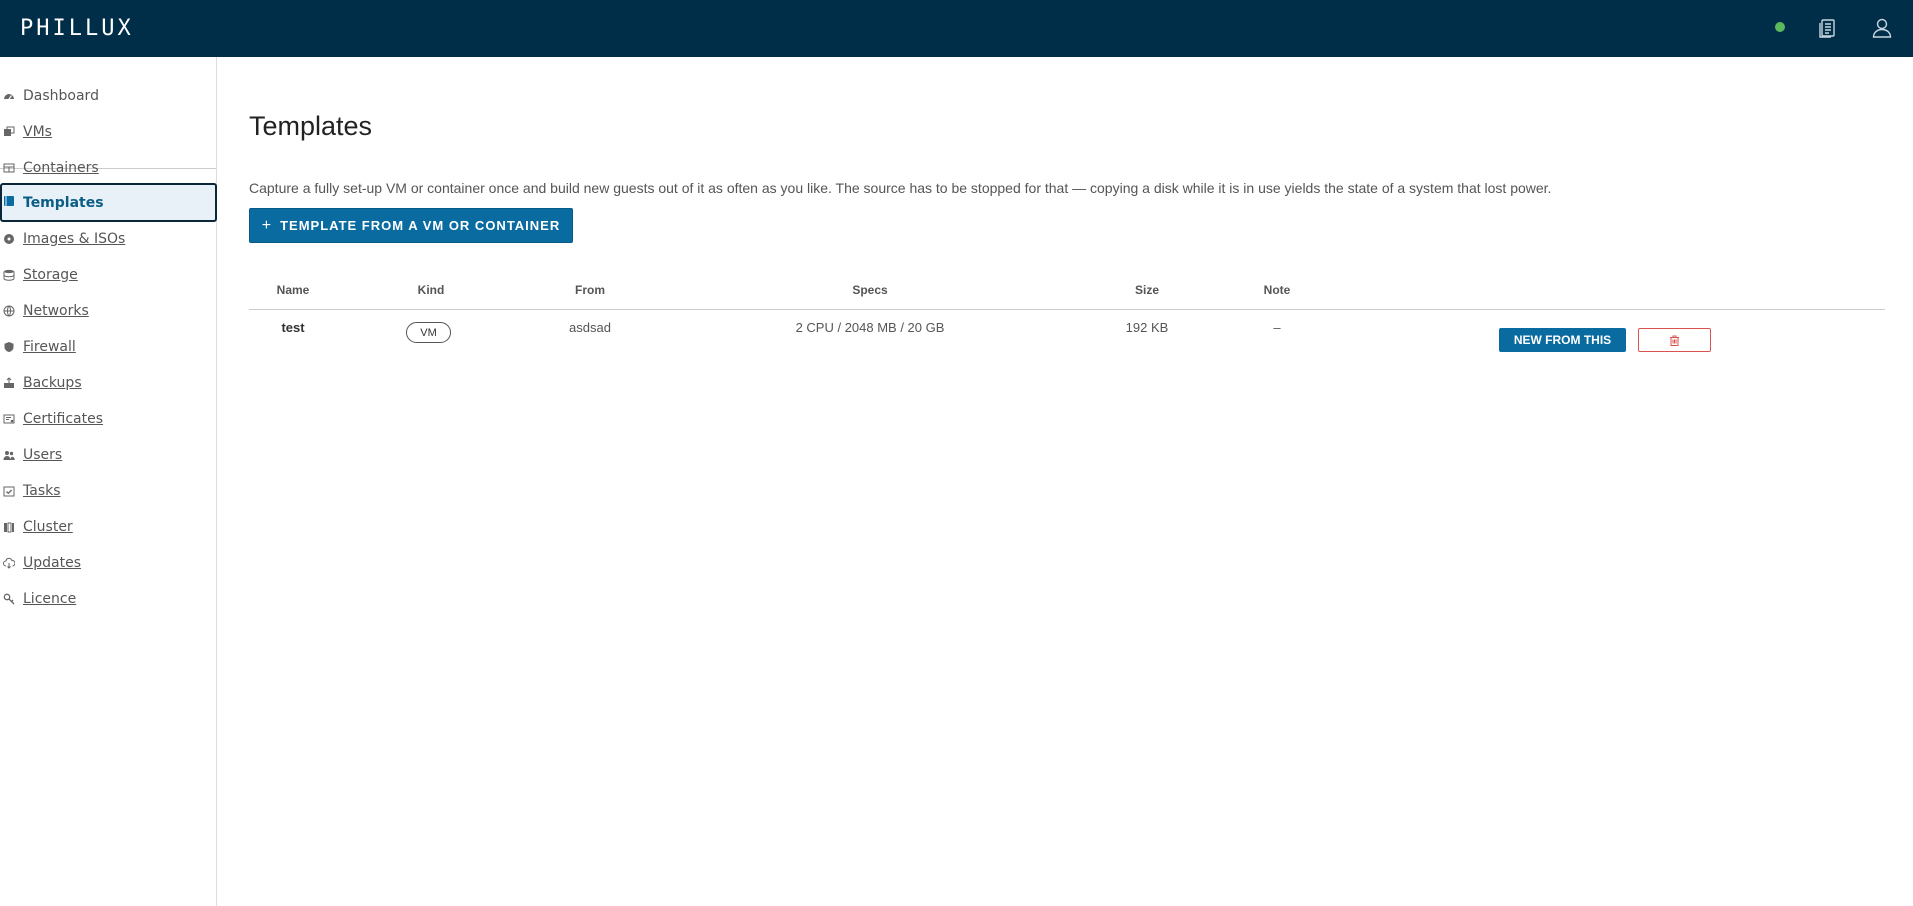  I want to click on sidebar-item-label: Backups, so click(52, 383).